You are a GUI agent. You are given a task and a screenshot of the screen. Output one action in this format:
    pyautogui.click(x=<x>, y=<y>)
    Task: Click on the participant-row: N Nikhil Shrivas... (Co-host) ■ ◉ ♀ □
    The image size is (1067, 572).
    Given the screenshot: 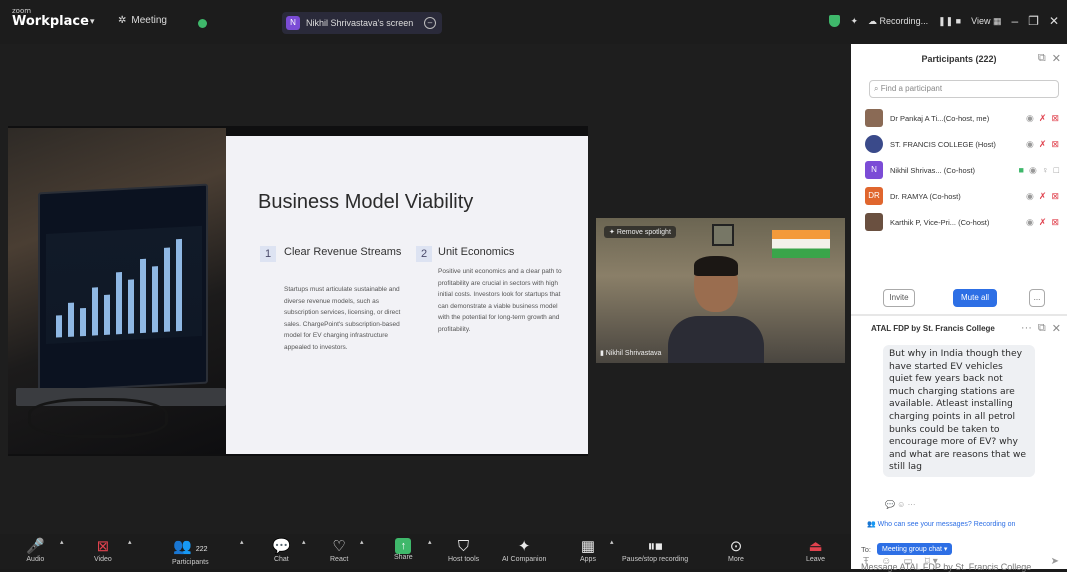 What is the action you would take?
    pyautogui.click(x=965, y=170)
    